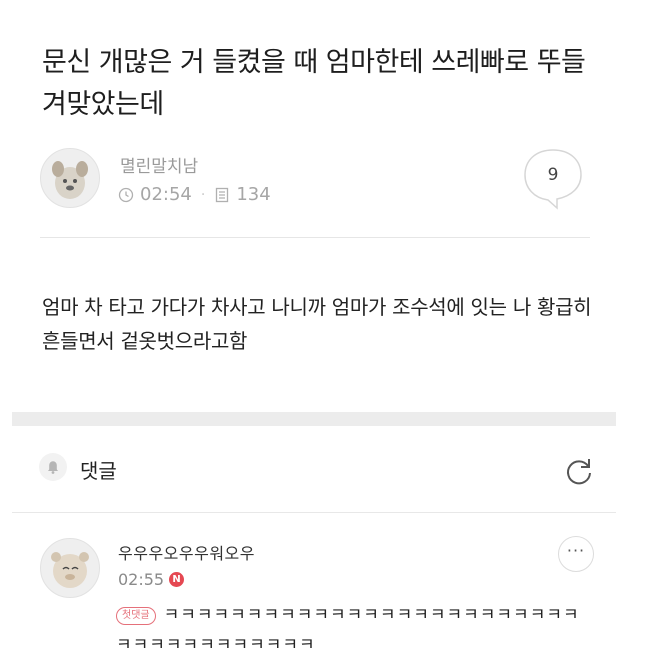  I want to click on clock-icon, so click(126, 195).